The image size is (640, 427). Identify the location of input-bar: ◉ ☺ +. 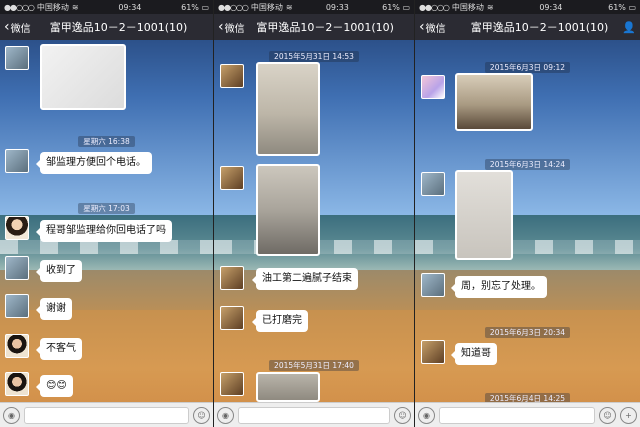
(527, 414).